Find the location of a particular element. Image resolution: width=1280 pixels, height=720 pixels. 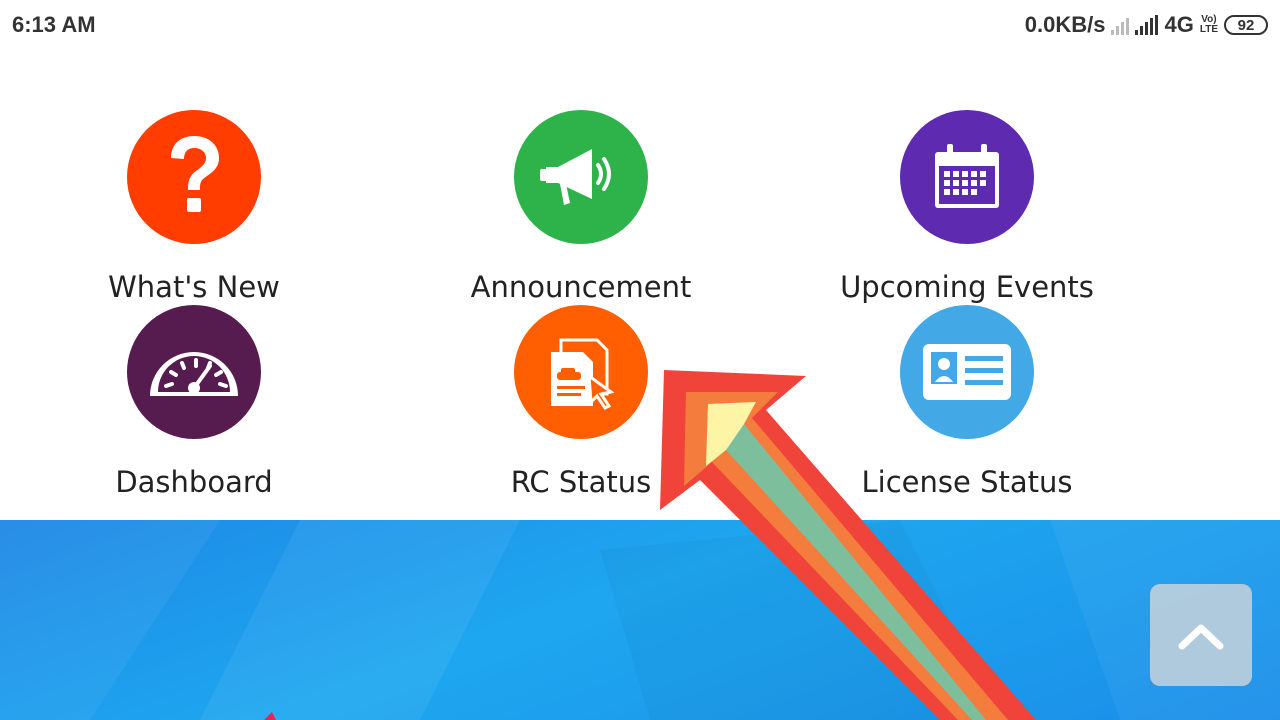

battery-icon: 92 is located at coordinates (1246, 25).